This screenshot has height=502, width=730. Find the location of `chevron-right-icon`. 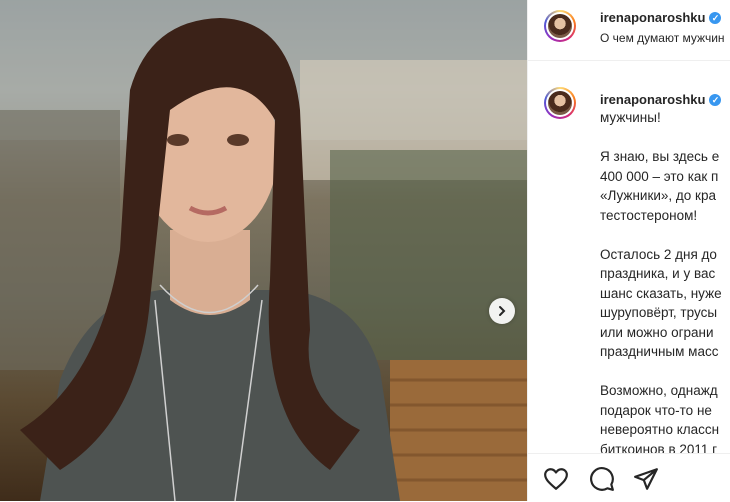

chevron-right-icon is located at coordinates (502, 311).